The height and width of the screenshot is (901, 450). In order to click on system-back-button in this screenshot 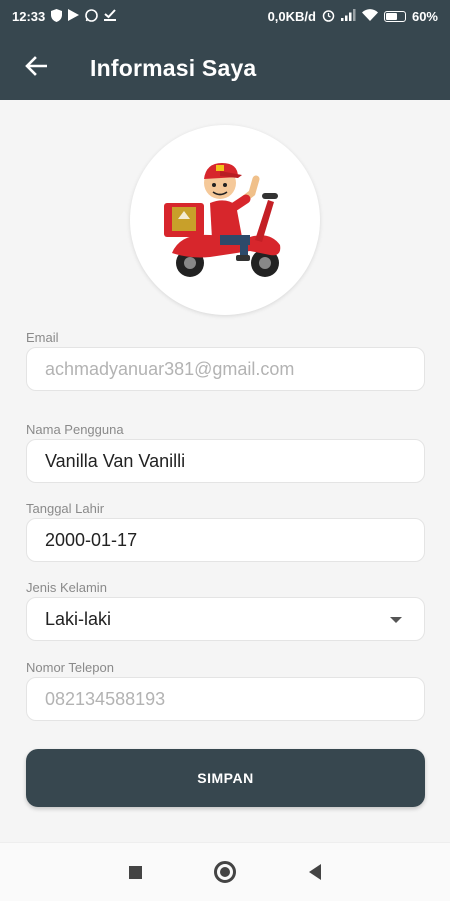, I will do `click(315, 872)`.